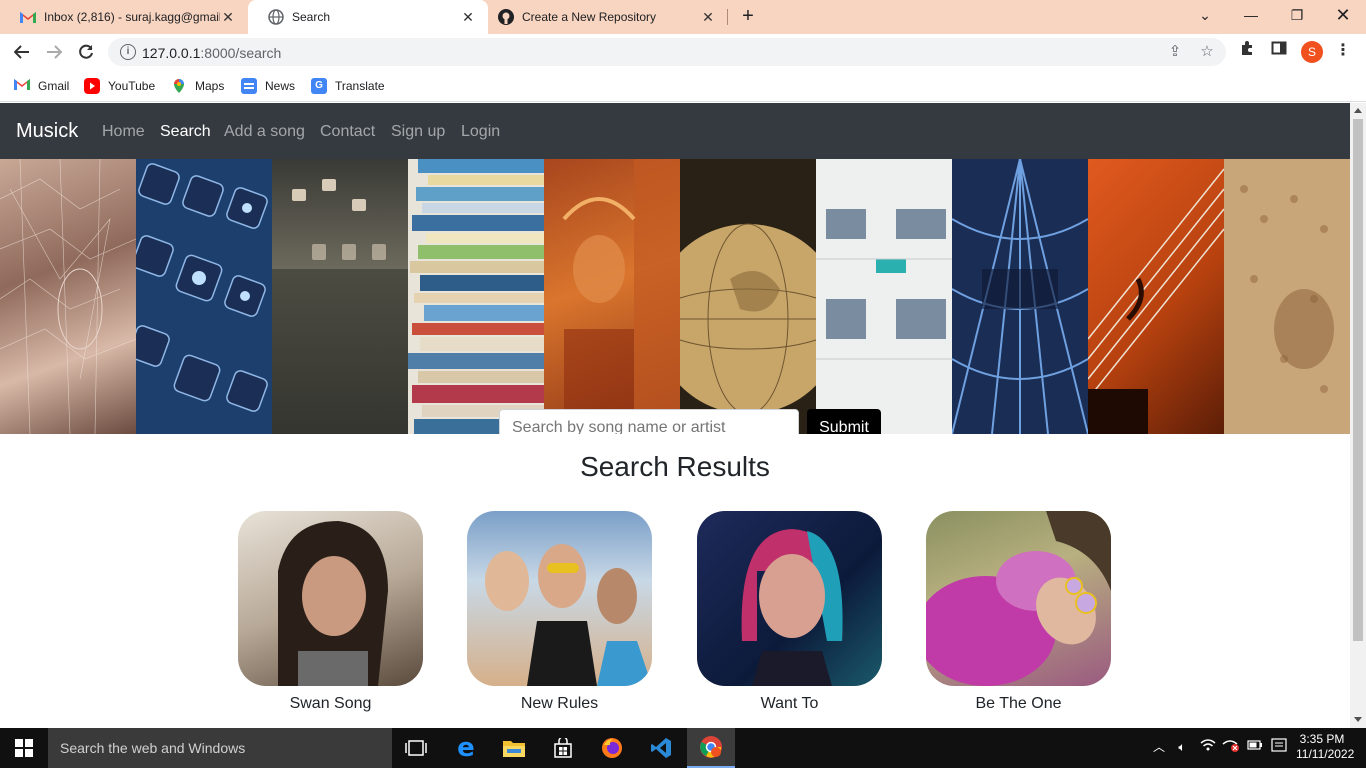 The image size is (1366, 768). I want to click on minimize-icon: —, so click(1251, 15).